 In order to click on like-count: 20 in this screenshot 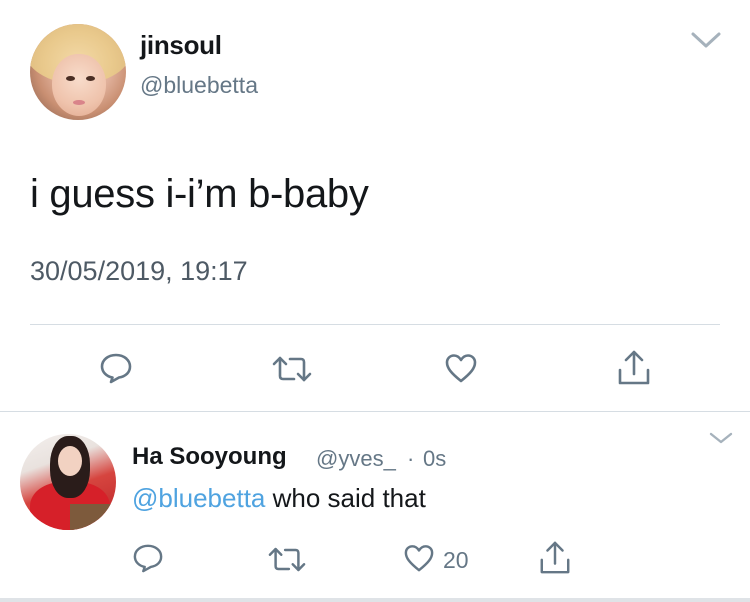, I will do `click(456, 560)`.